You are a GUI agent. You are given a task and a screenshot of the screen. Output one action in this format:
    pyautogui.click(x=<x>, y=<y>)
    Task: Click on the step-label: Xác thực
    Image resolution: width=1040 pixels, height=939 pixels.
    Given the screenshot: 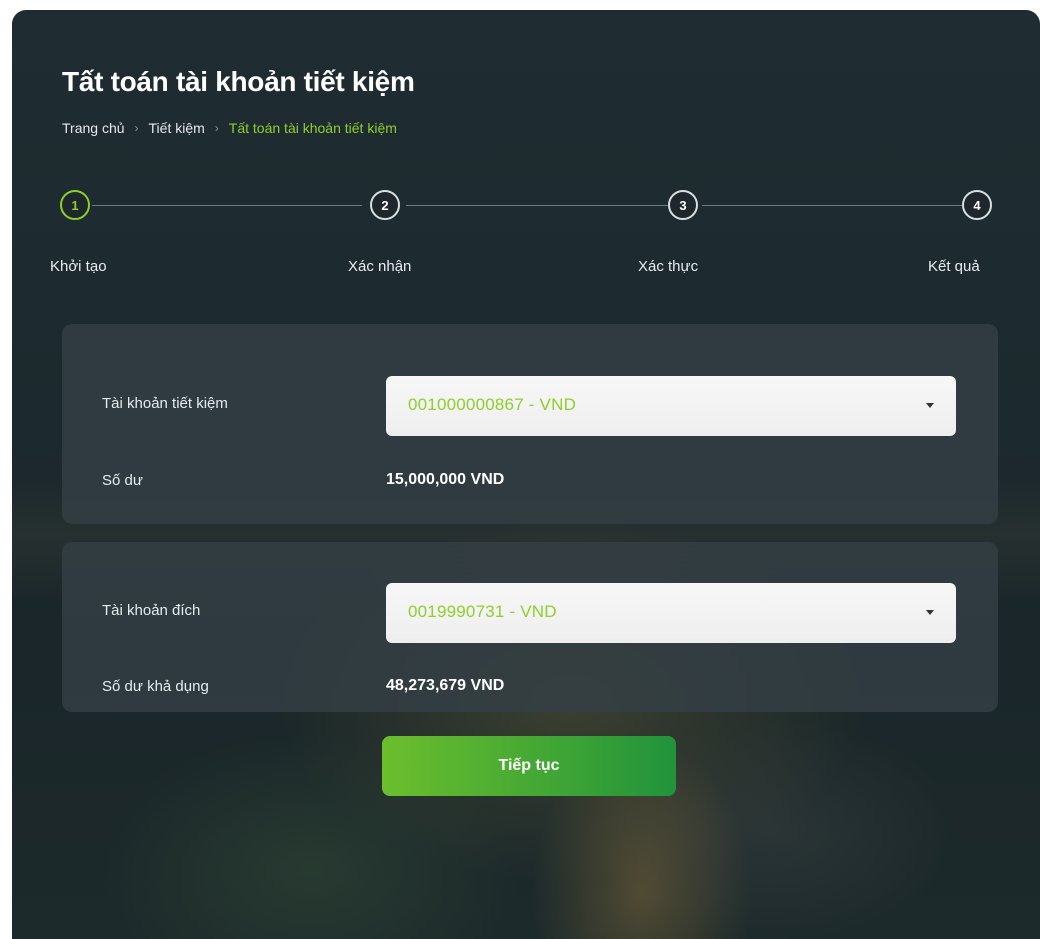 What is the action you would take?
    pyautogui.click(x=668, y=266)
    